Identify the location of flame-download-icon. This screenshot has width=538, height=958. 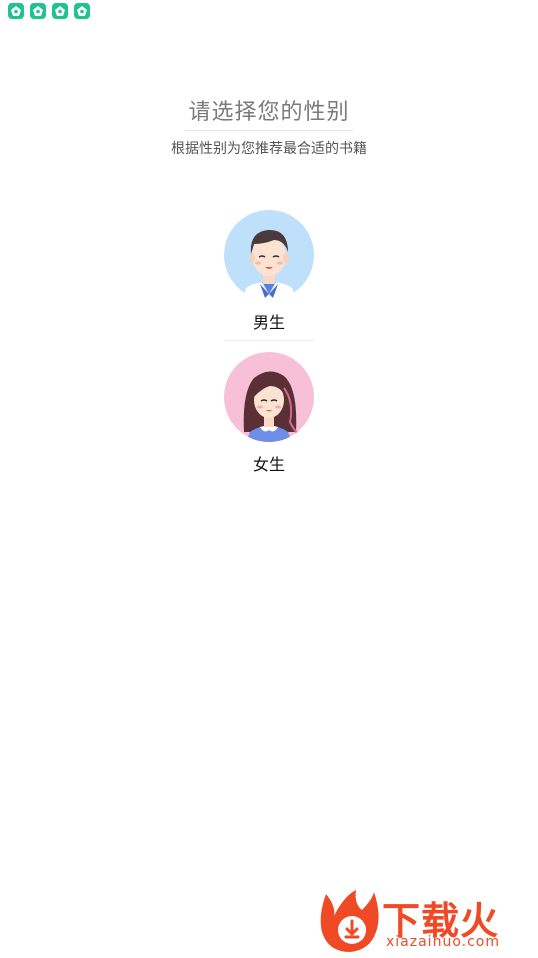
(349, 921).